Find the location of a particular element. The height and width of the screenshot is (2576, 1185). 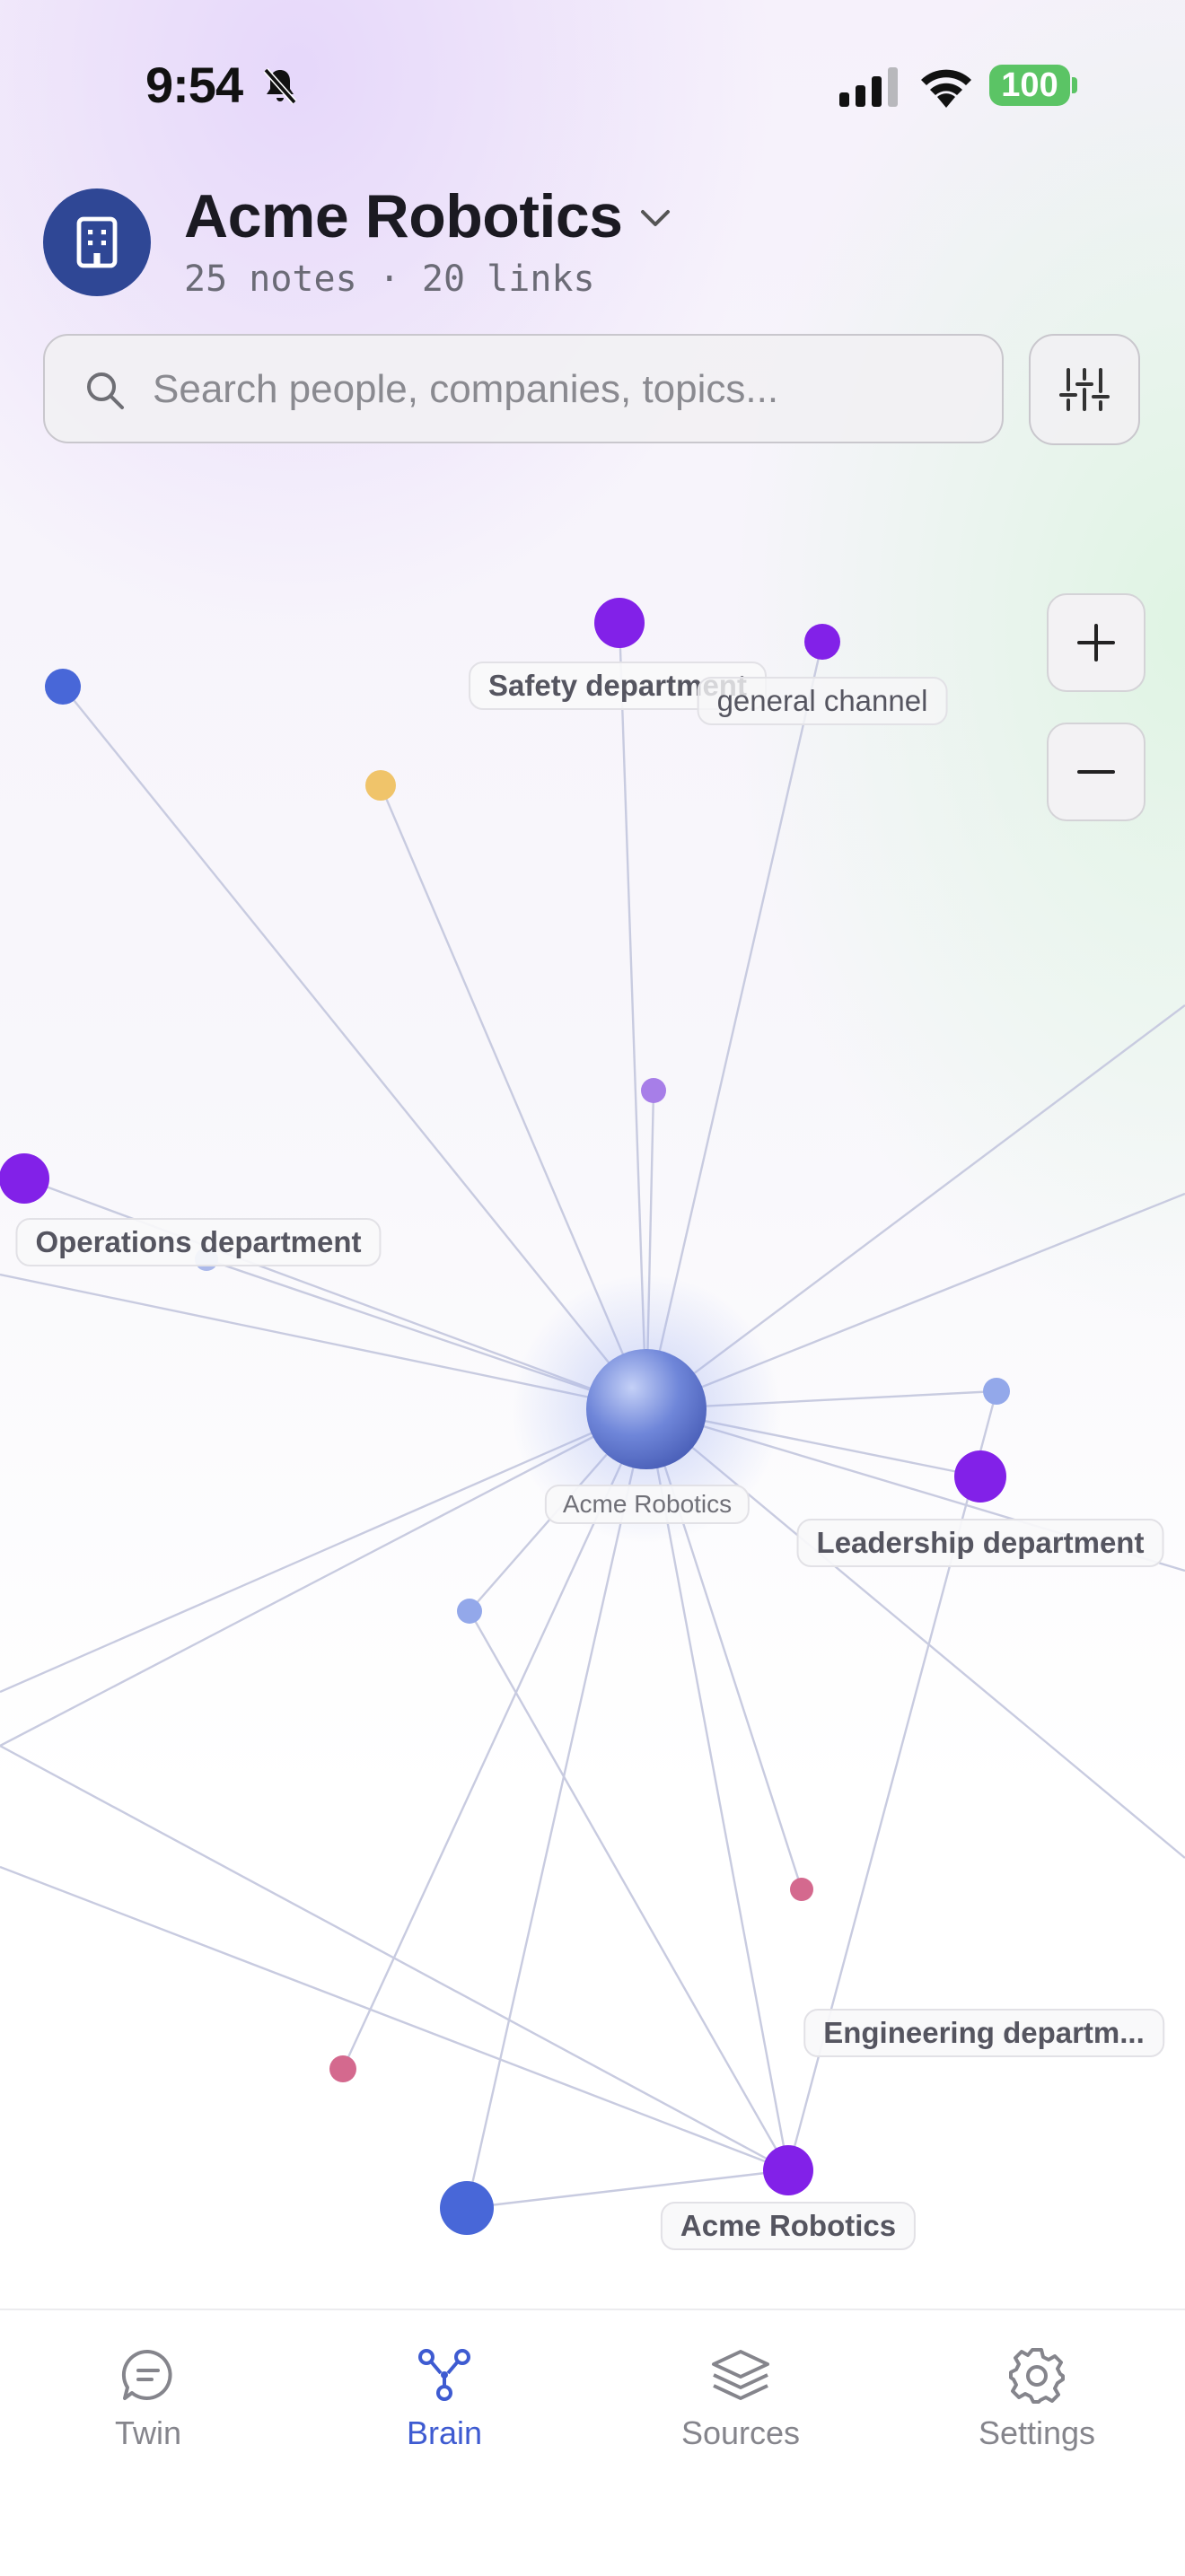

filter-button is located at coordinates (1084, 389).